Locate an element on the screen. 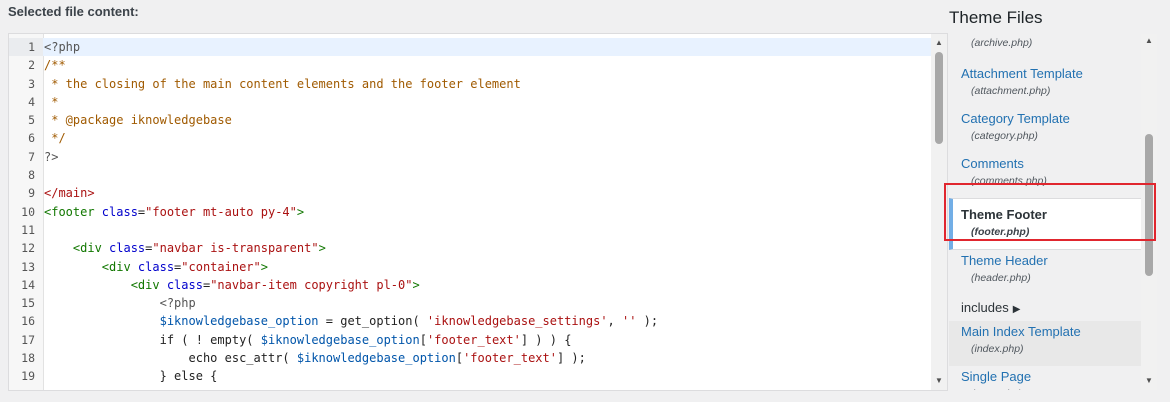 Image resolution: width=1170 pixels, height=402 pixels. files-scroll-up-arrow-icon: ▲ is located at coordinates (1149, 41).